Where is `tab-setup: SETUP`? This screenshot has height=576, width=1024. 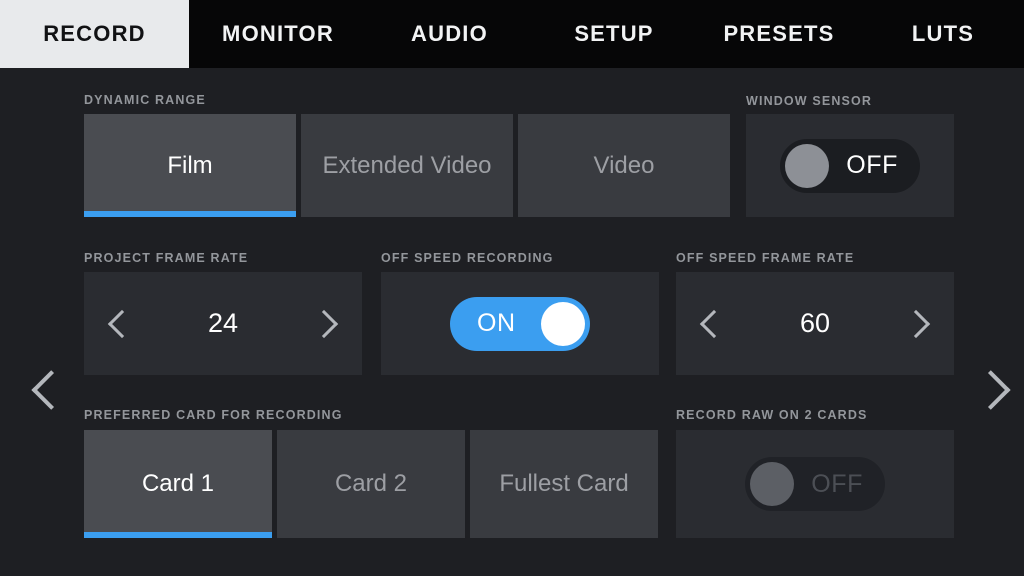 tab-setup: SETUP is located at coordinates (614, 34).